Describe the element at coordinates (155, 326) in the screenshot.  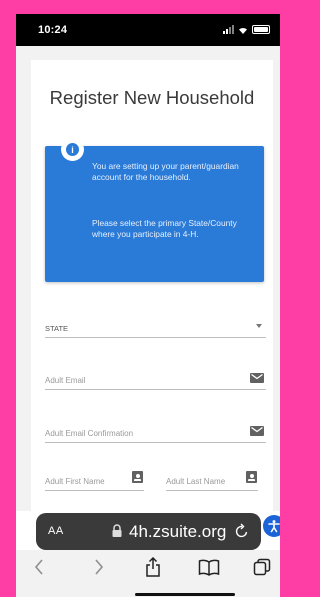
I see `state-select: STATE` at that location.